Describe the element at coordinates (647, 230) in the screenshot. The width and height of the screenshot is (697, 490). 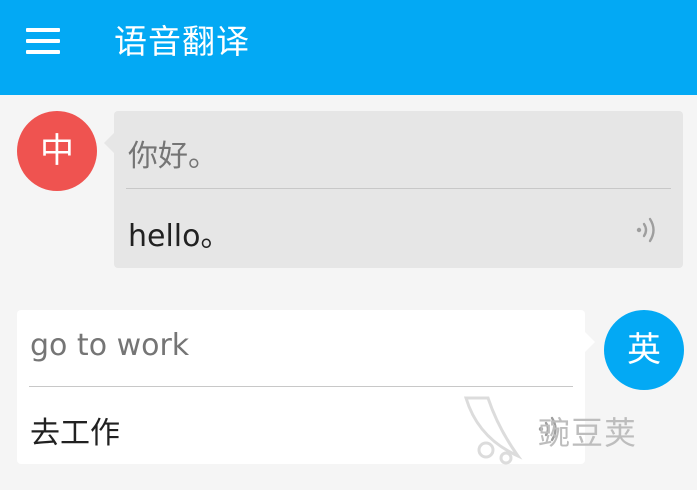
I see `speaker-wave-icon` at that location.